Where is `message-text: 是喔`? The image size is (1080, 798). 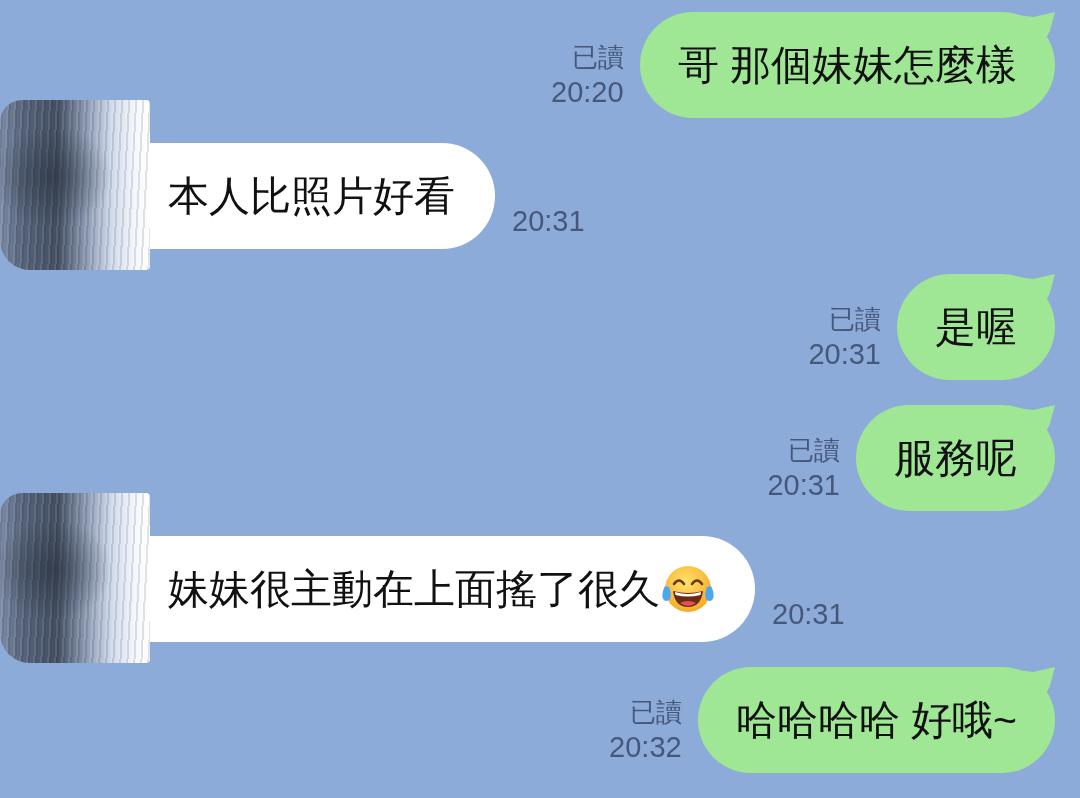
message-text: 是喔 is located at coordinates (976, 327).